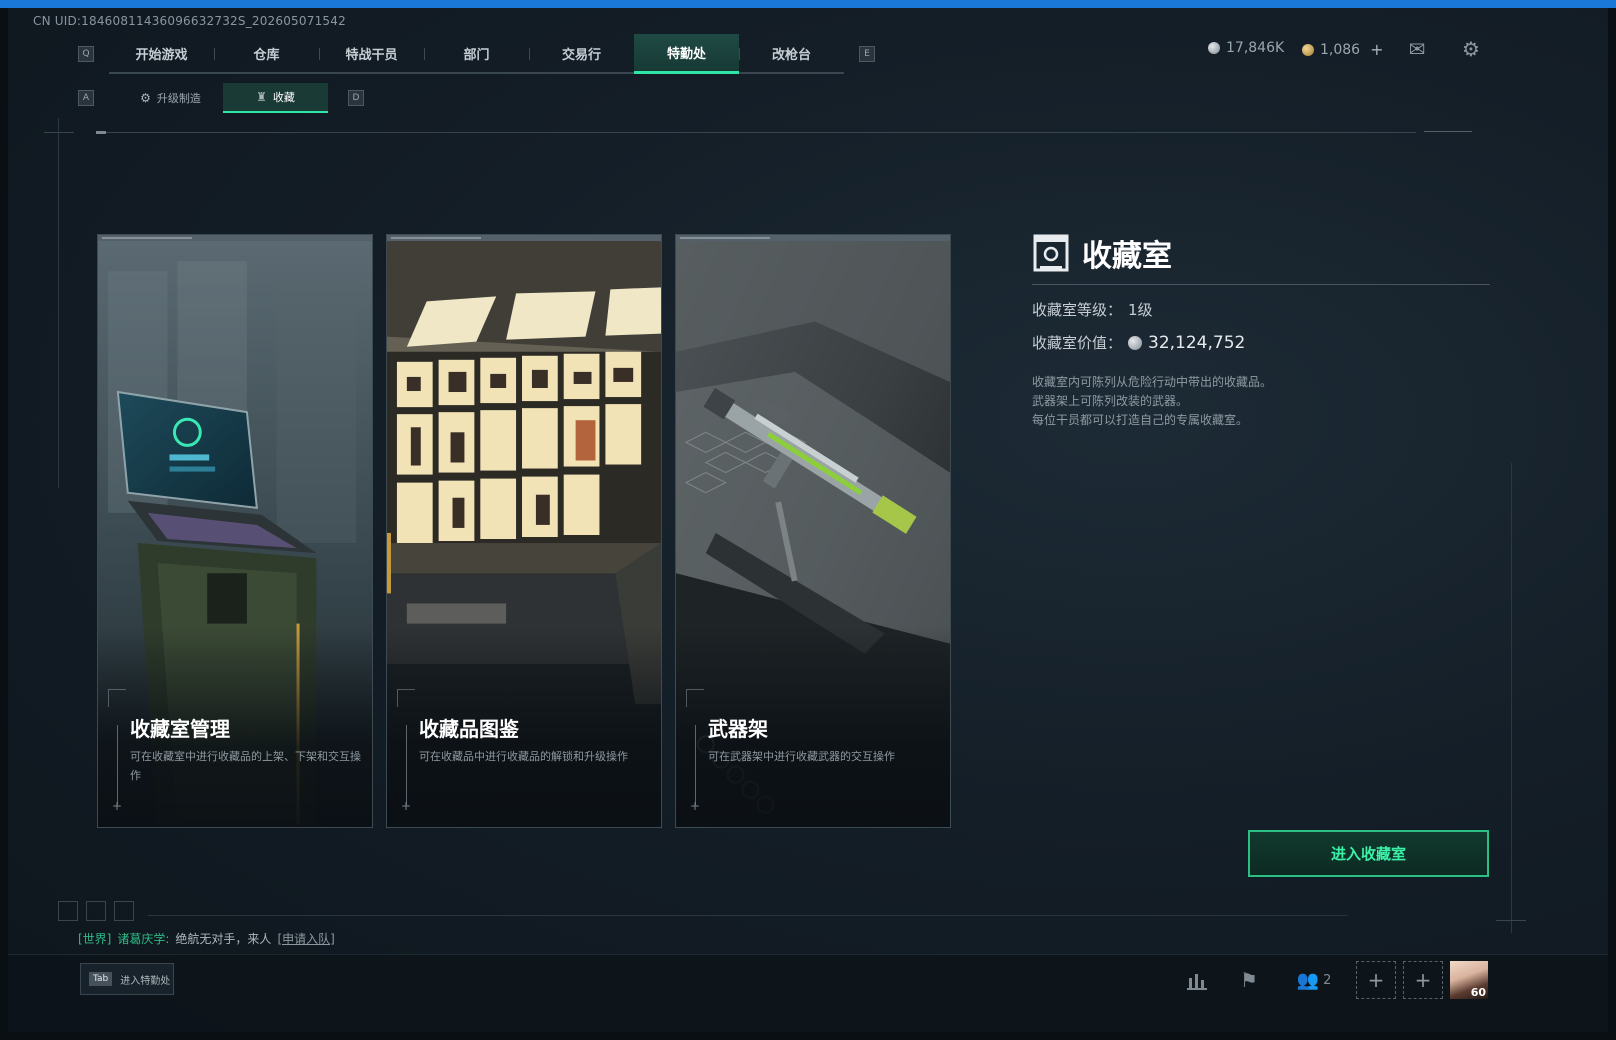 This screenshot has height=1040, width=1616. What do you see at coordinates (801, 756) in the screenshot?
I see `card-desc: 可在武器架中进行收藏武器的交互操作` at bounding box center [801, 756].